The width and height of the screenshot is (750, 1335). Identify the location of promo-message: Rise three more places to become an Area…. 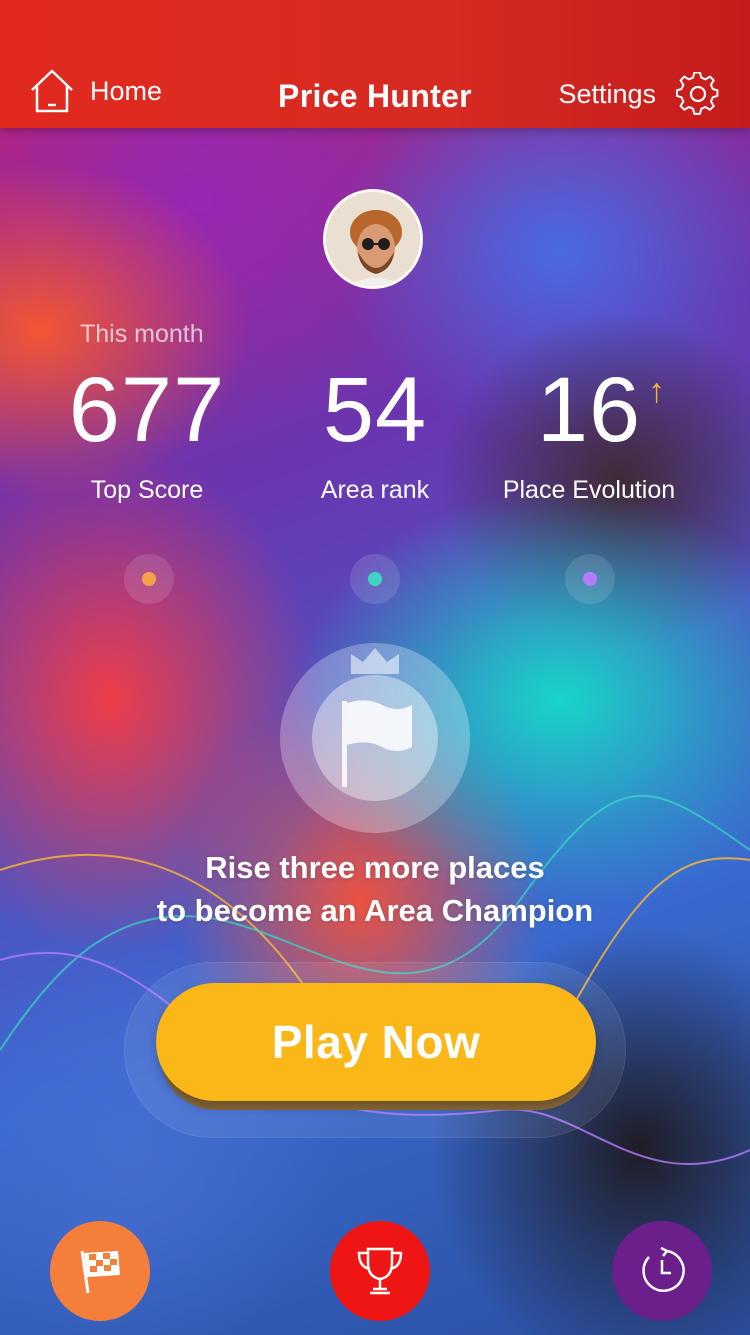
(375, 889).